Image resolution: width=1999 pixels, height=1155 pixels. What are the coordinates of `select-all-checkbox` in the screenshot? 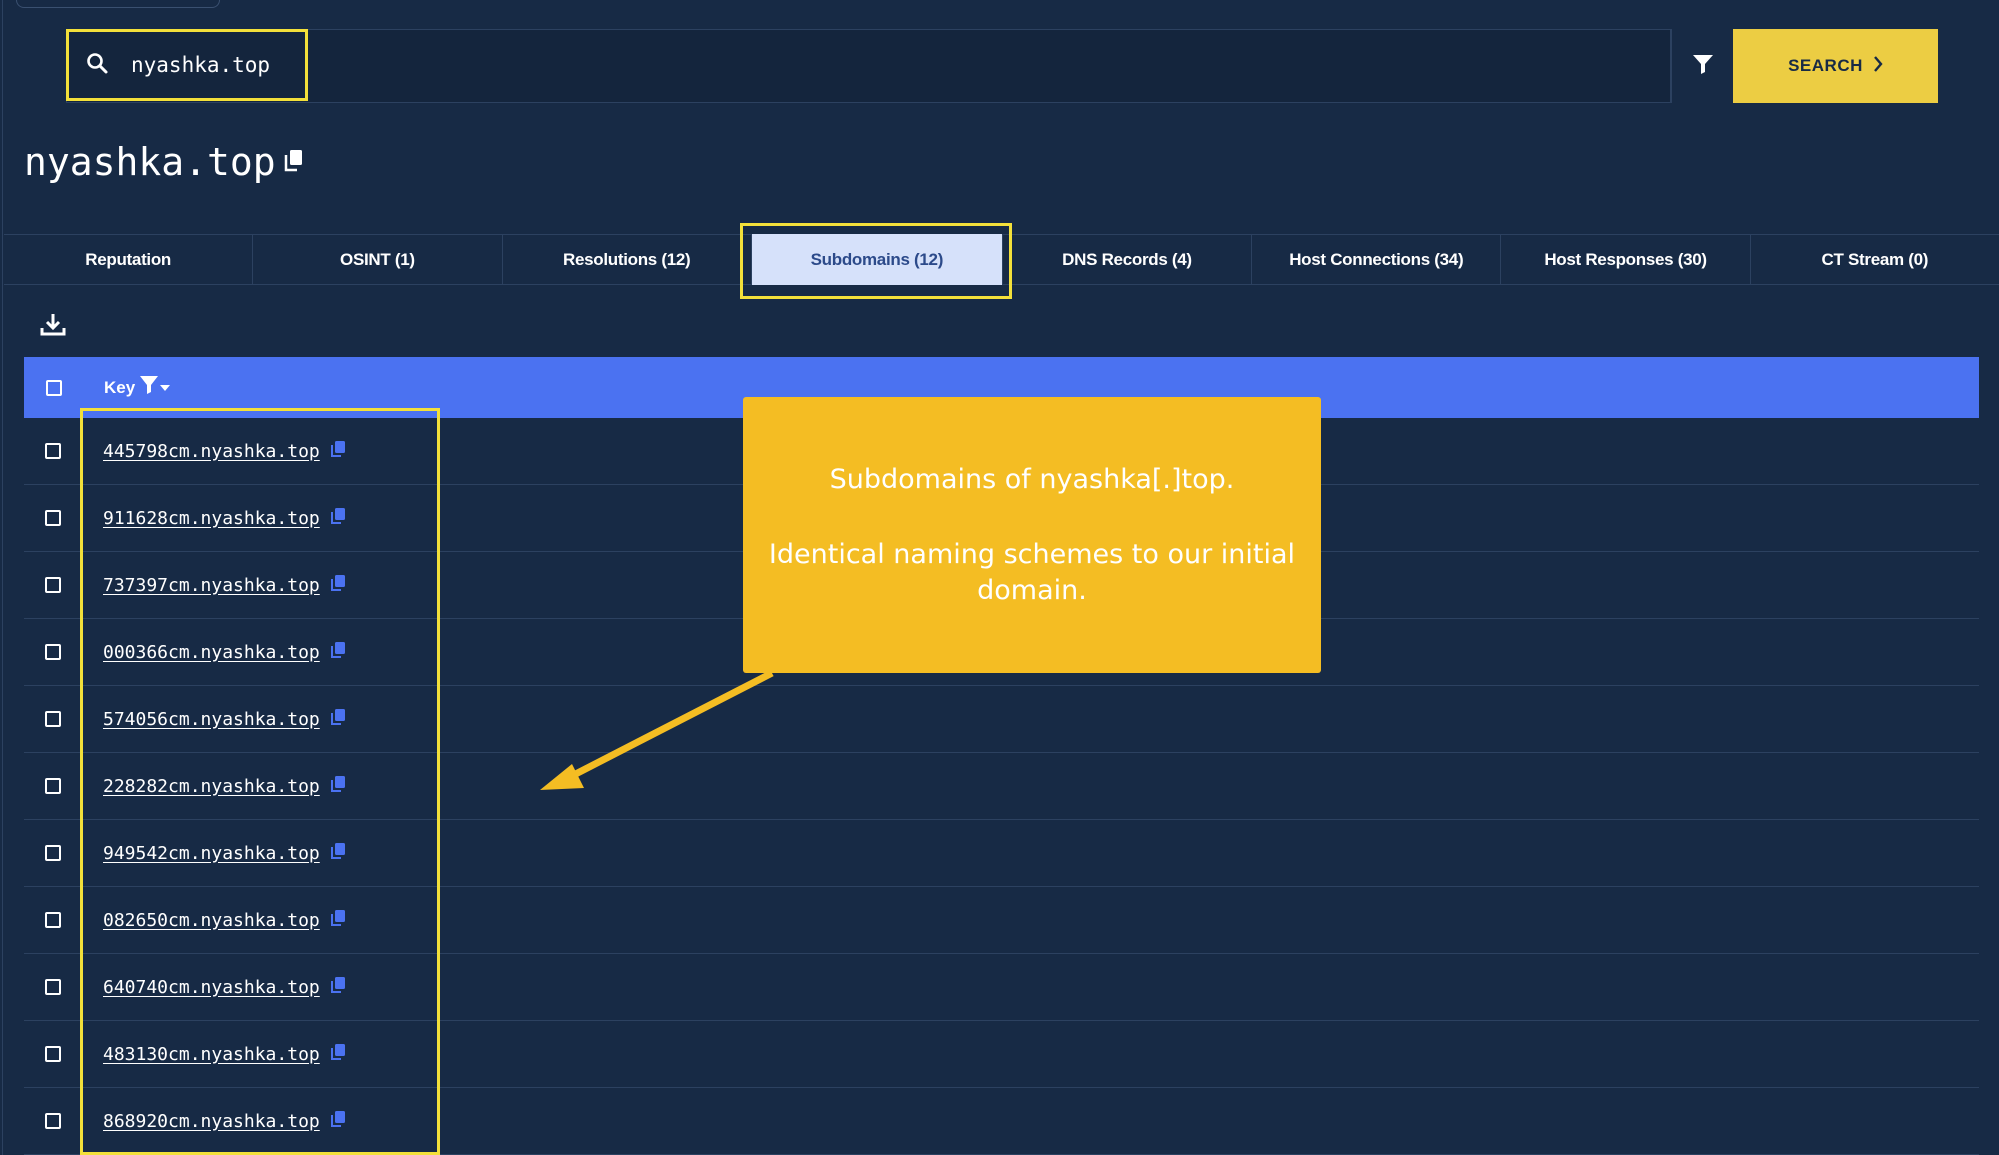 It's located at (54, 387).